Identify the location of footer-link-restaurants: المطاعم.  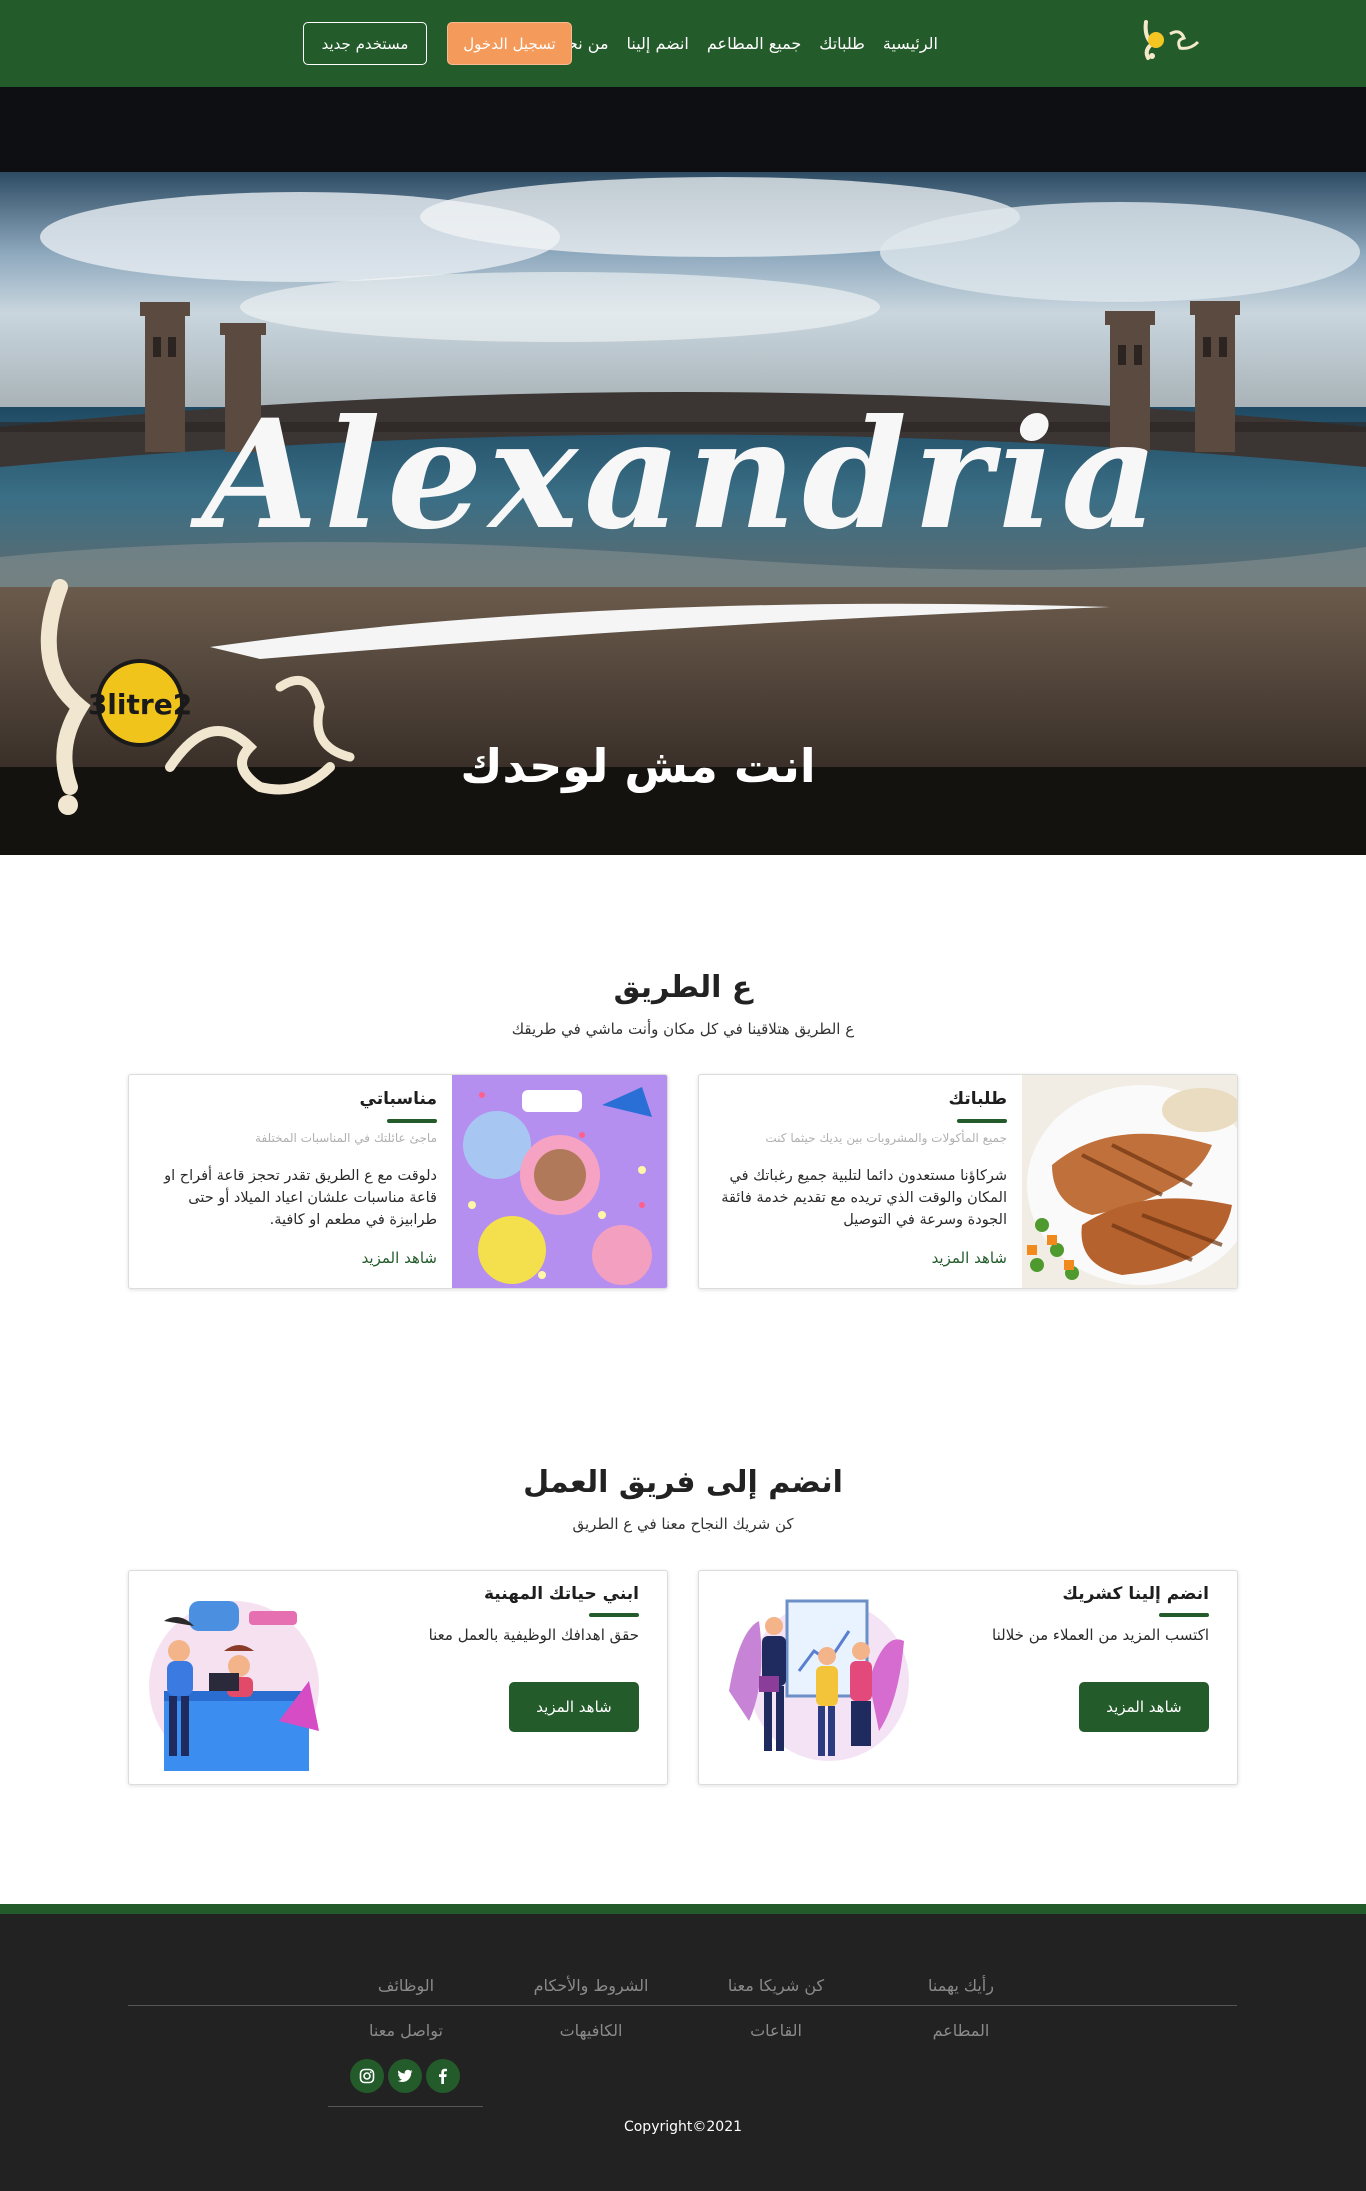
(961, 2030).